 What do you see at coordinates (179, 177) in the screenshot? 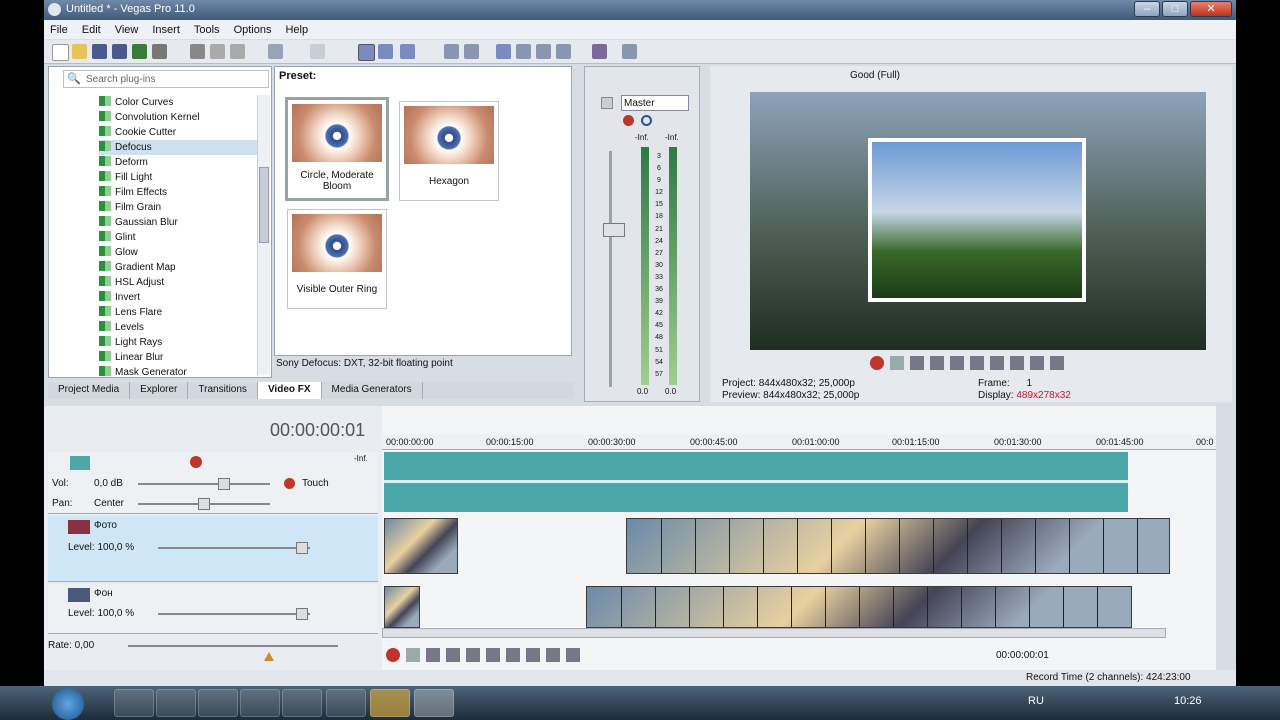
I see `plugin-item: Fill Light` at bounding box center [179, 177].